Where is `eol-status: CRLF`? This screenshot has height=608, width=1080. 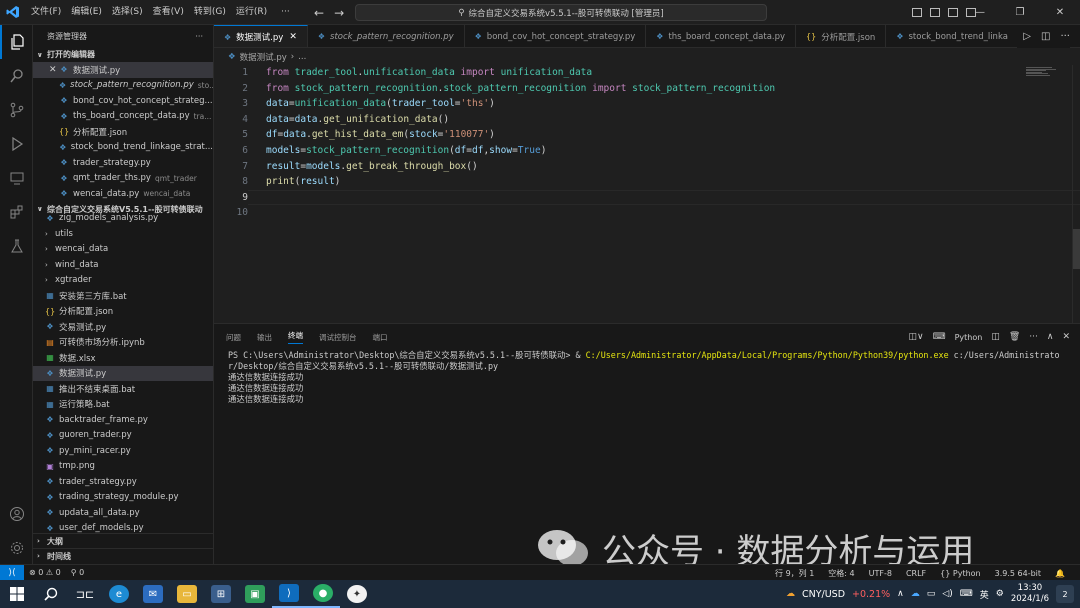 eol-status: CRLF is located at coordinates (916, 573).